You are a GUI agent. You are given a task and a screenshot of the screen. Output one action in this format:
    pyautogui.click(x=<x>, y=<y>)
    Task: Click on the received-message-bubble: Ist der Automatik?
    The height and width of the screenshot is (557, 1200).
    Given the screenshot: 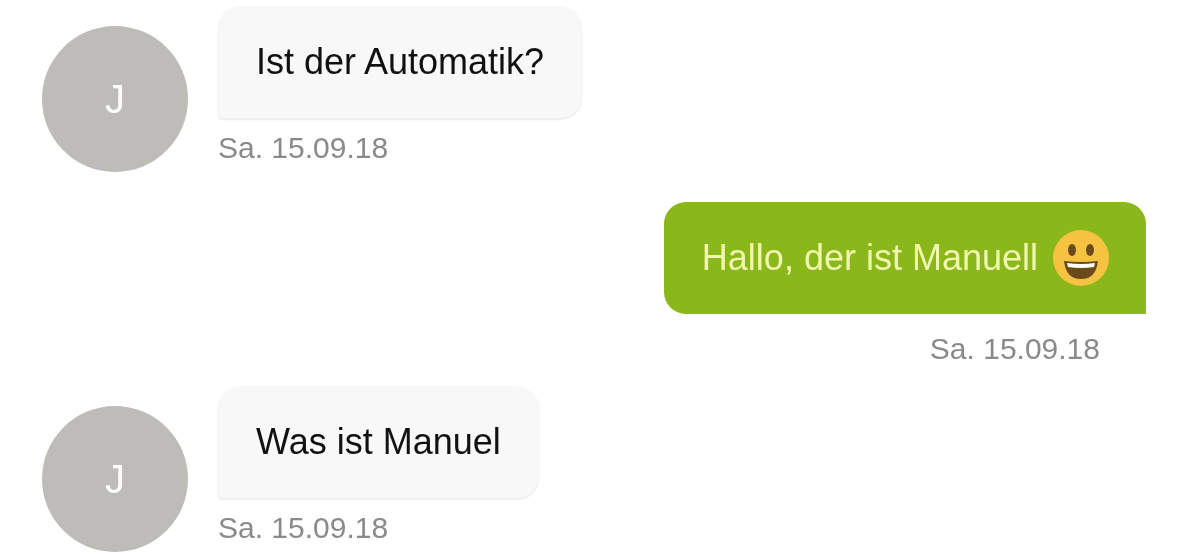 What is the action you would take?
    pyautogui.click(x=400, y=62)
    